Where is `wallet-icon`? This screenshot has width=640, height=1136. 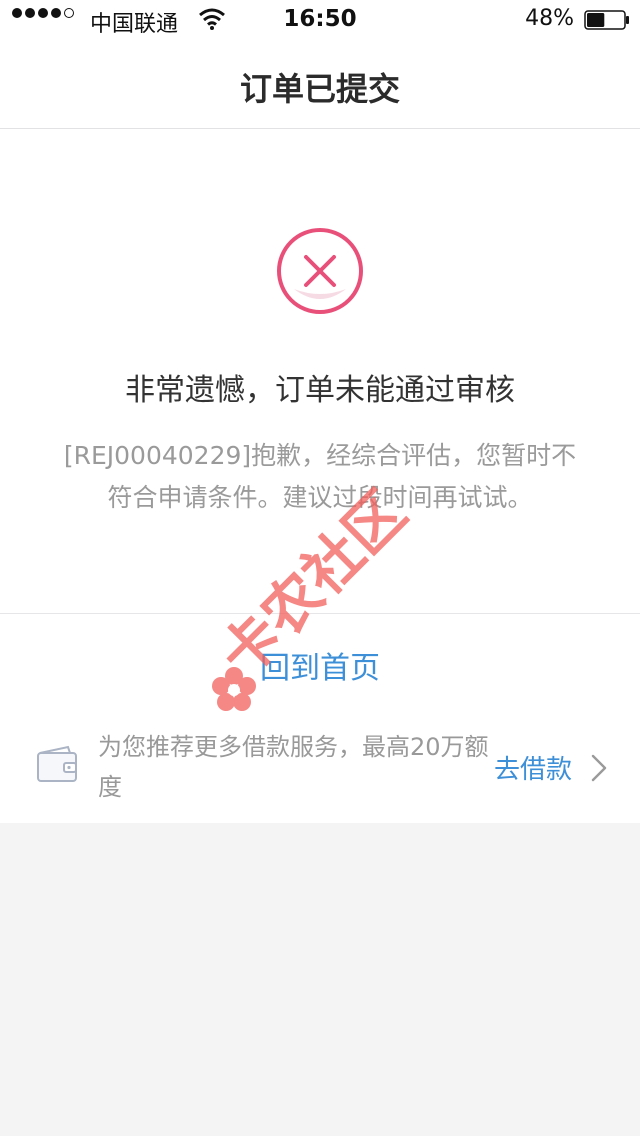
wallet-icon is located at coordinates (57, 763).